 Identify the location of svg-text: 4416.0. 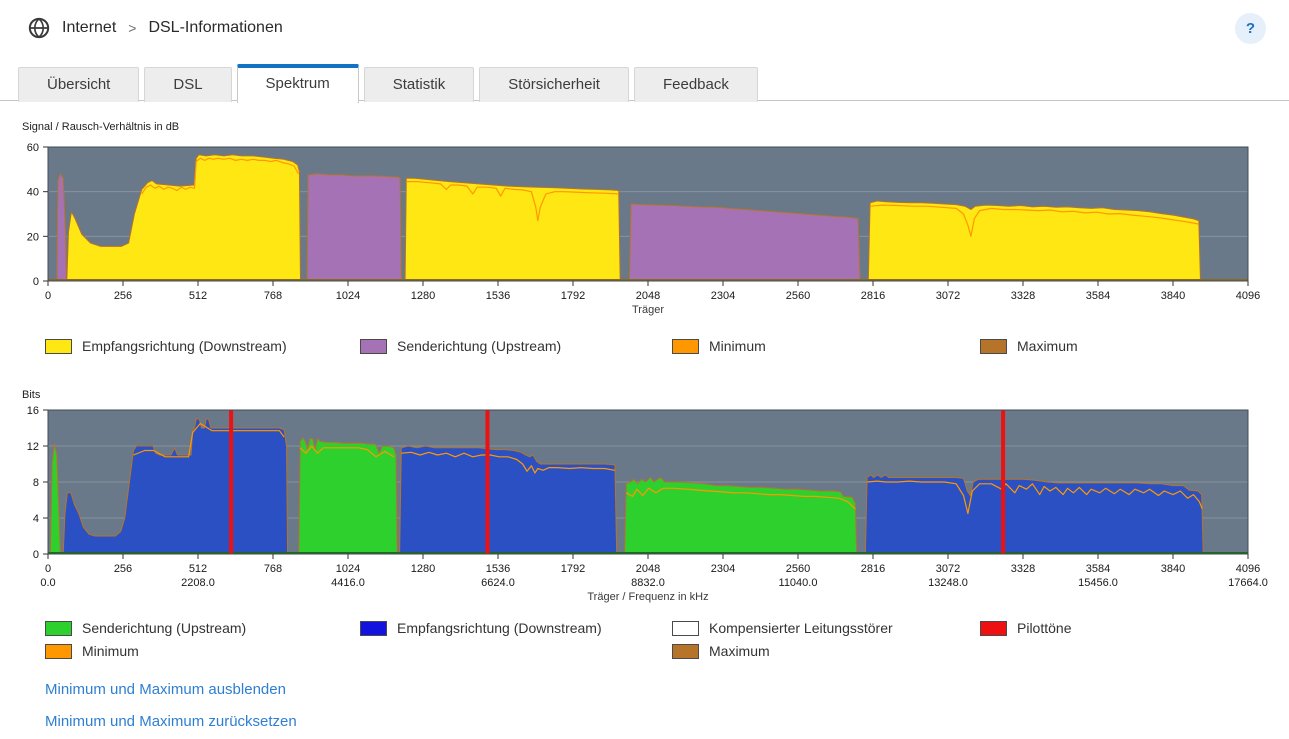
(348, 583).